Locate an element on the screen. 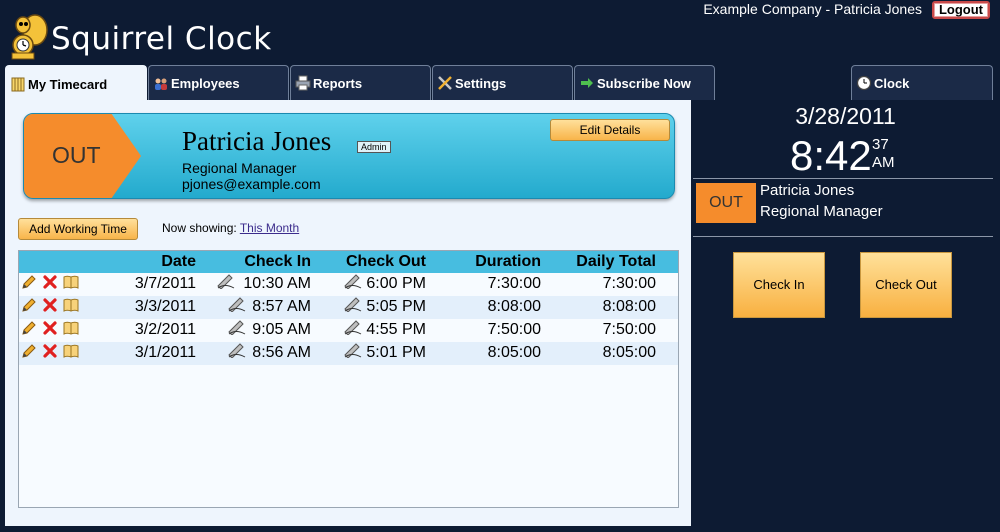  clock-status-badge: OUT is located at coordinates (726, 203).